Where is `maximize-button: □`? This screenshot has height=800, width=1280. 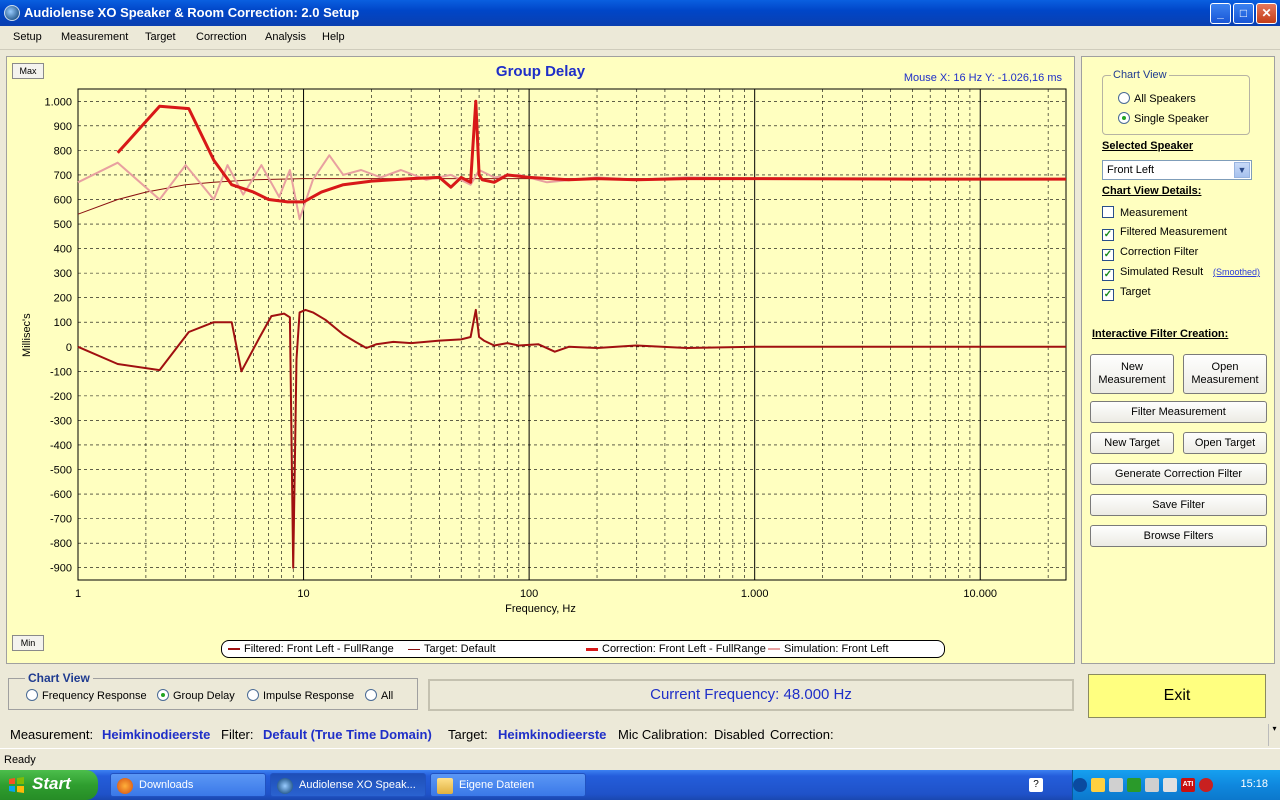
maximize-button: □ is located at coordinates (1243, 13).